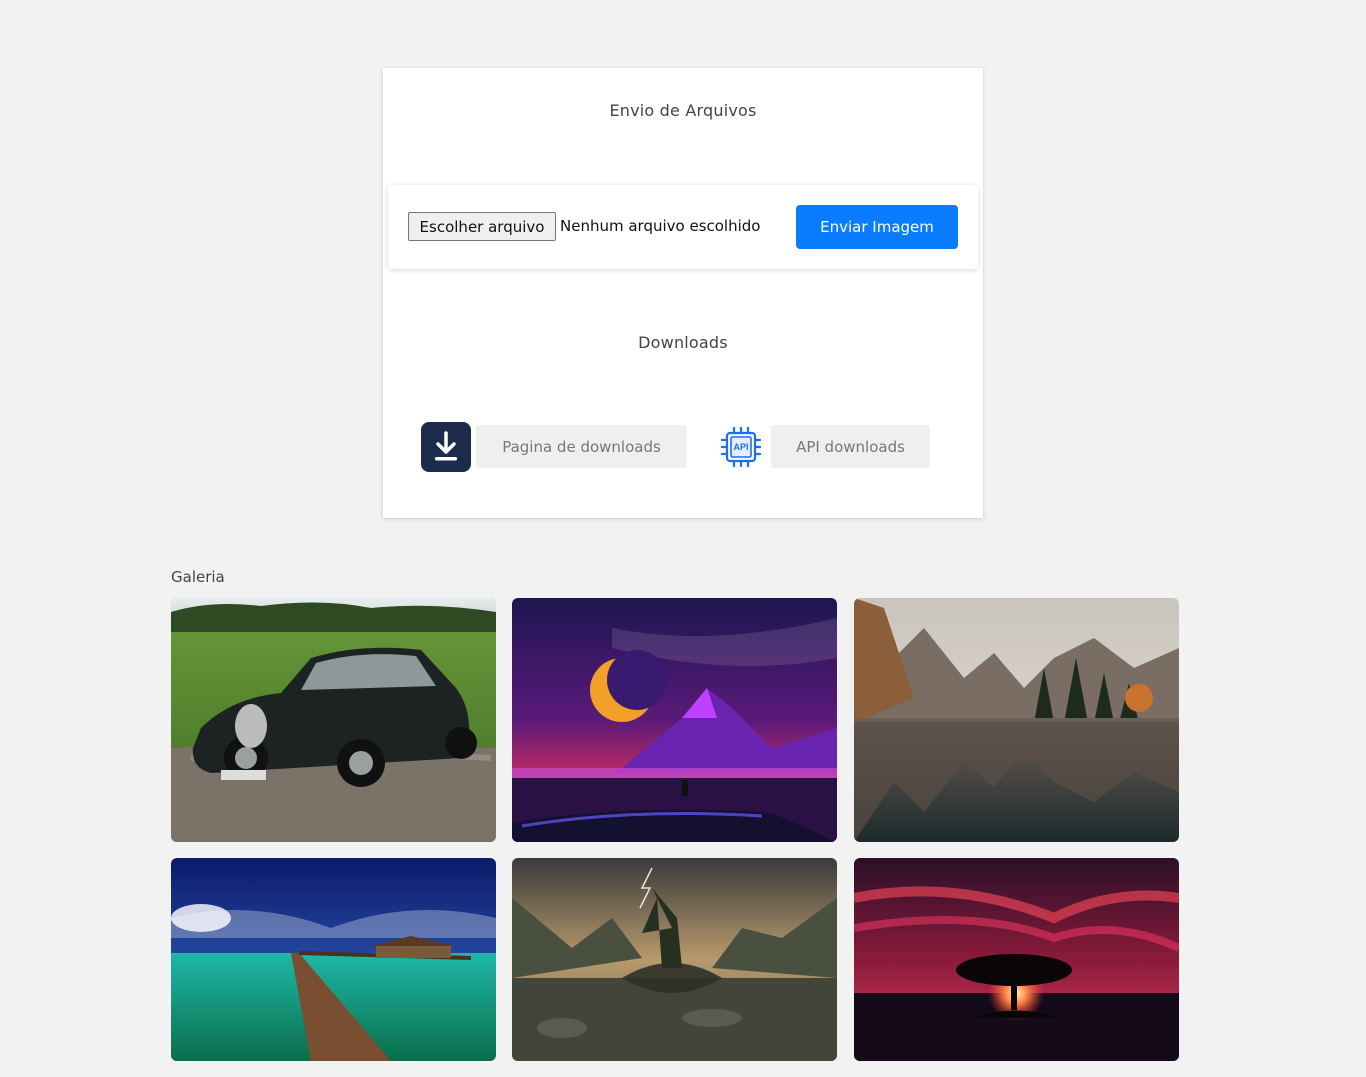 This screenshot has height=1077, width=1366. Describe the element at coordinates (198, 577) in the screenshot. I see `gallery-title: Galeria` at that location.